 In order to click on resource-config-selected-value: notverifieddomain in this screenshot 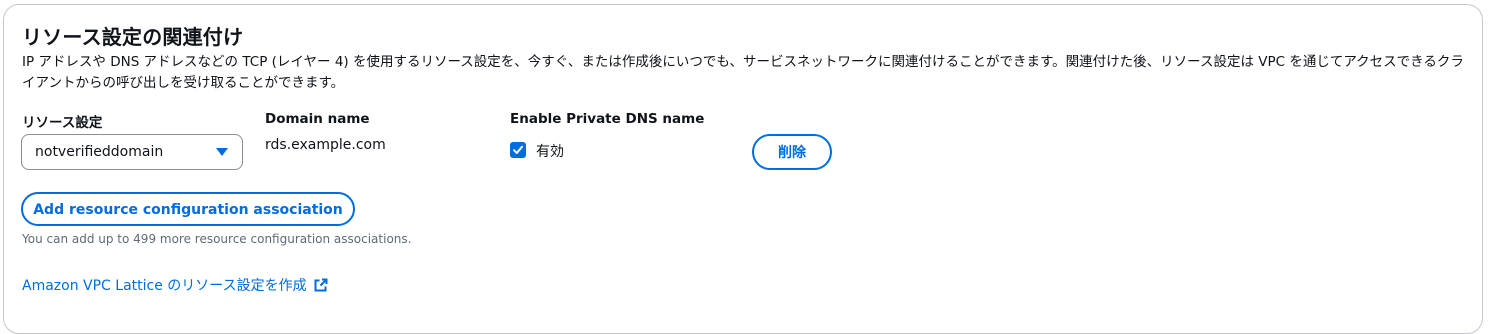, I will do `click(99, 152)`.